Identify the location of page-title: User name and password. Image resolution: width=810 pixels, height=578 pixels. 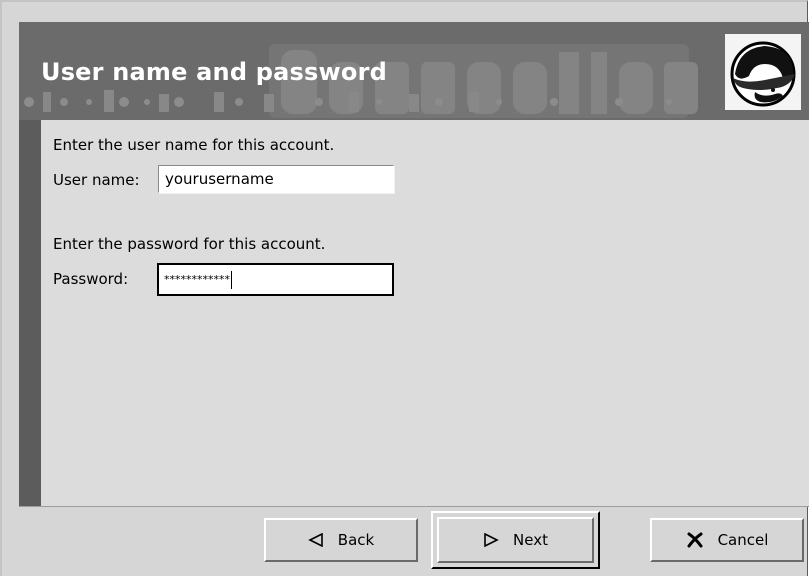
(214, 72).